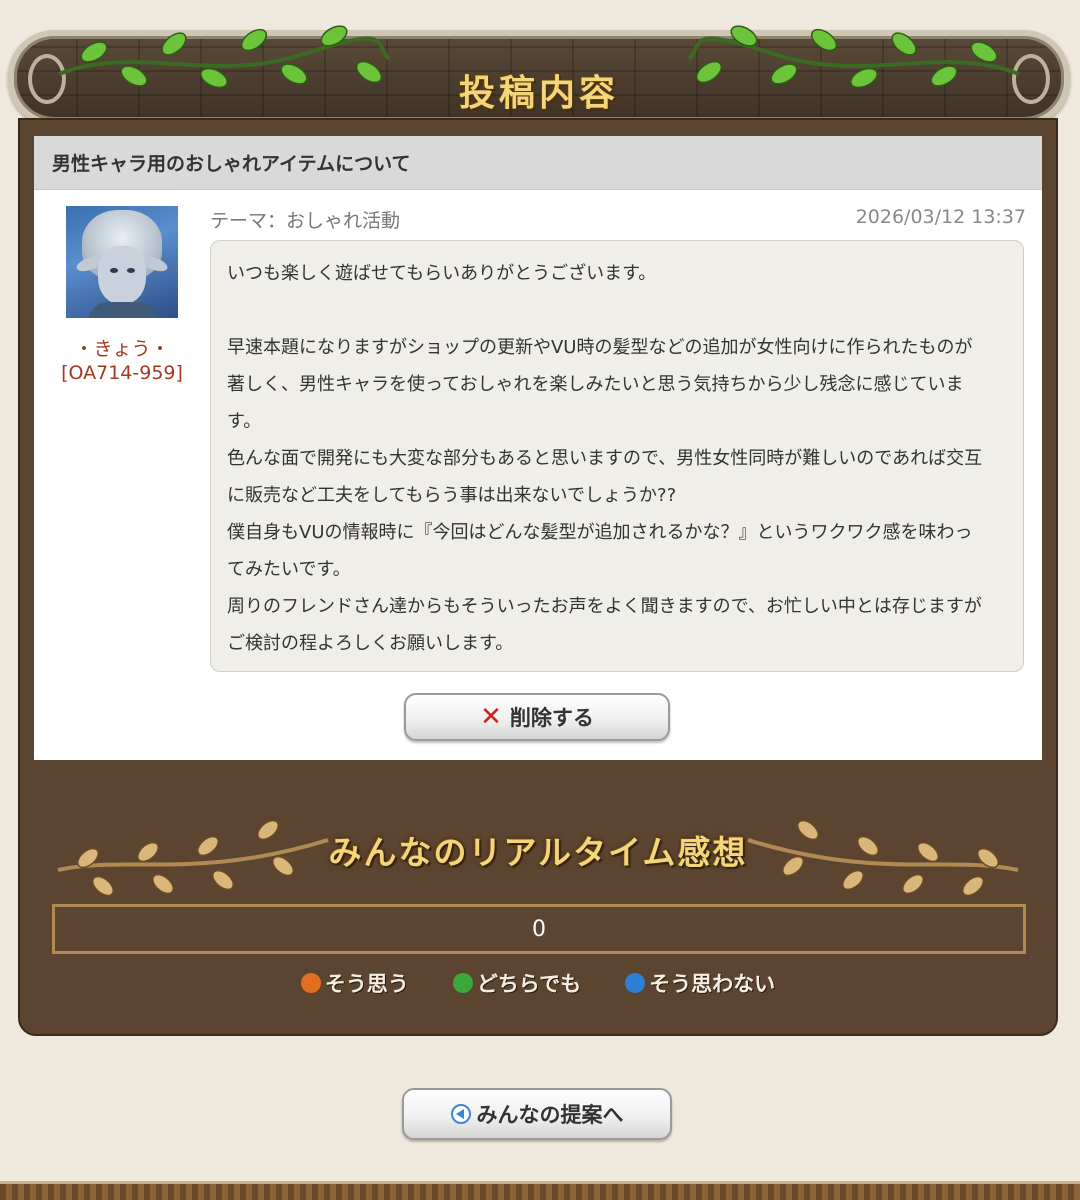 The image size is (1080, 1200). I want to click on post-body-line: てみたいです。, so click(289, 569).